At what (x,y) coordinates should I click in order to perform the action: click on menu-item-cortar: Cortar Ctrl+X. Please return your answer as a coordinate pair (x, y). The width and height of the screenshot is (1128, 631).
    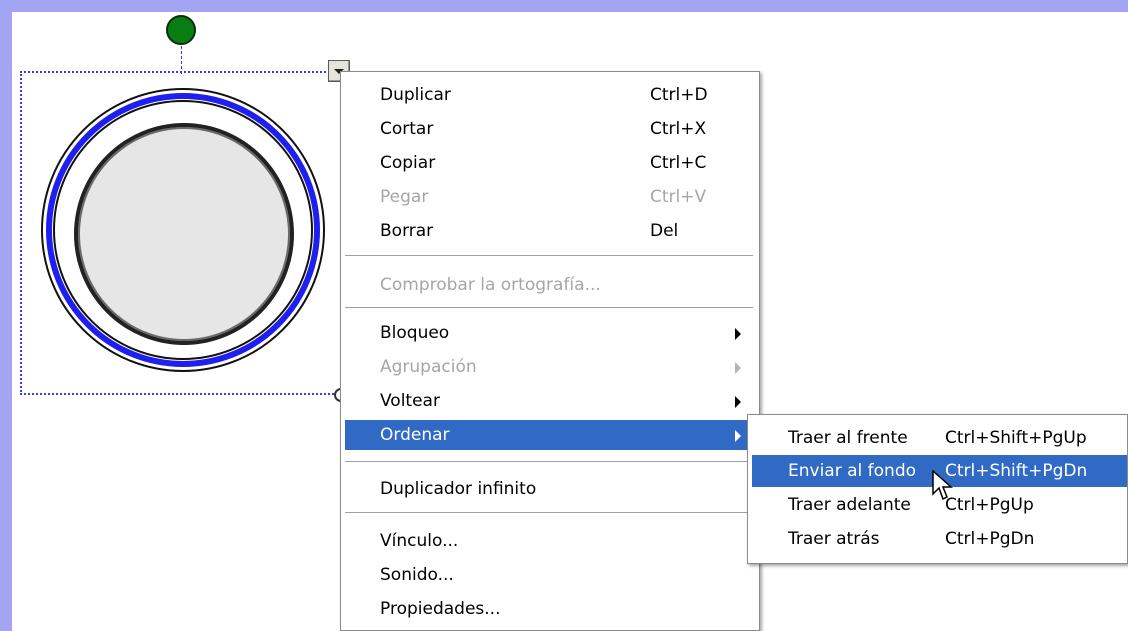
    Looking at the image, I should click on (550, 129).